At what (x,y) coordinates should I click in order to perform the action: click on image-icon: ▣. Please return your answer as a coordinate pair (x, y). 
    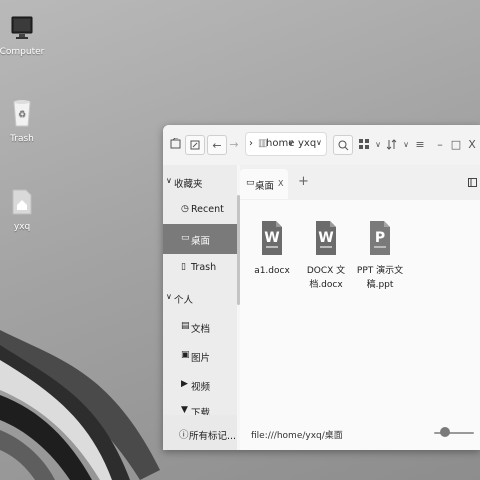
    Looking at the image, I should click on (185, 355).